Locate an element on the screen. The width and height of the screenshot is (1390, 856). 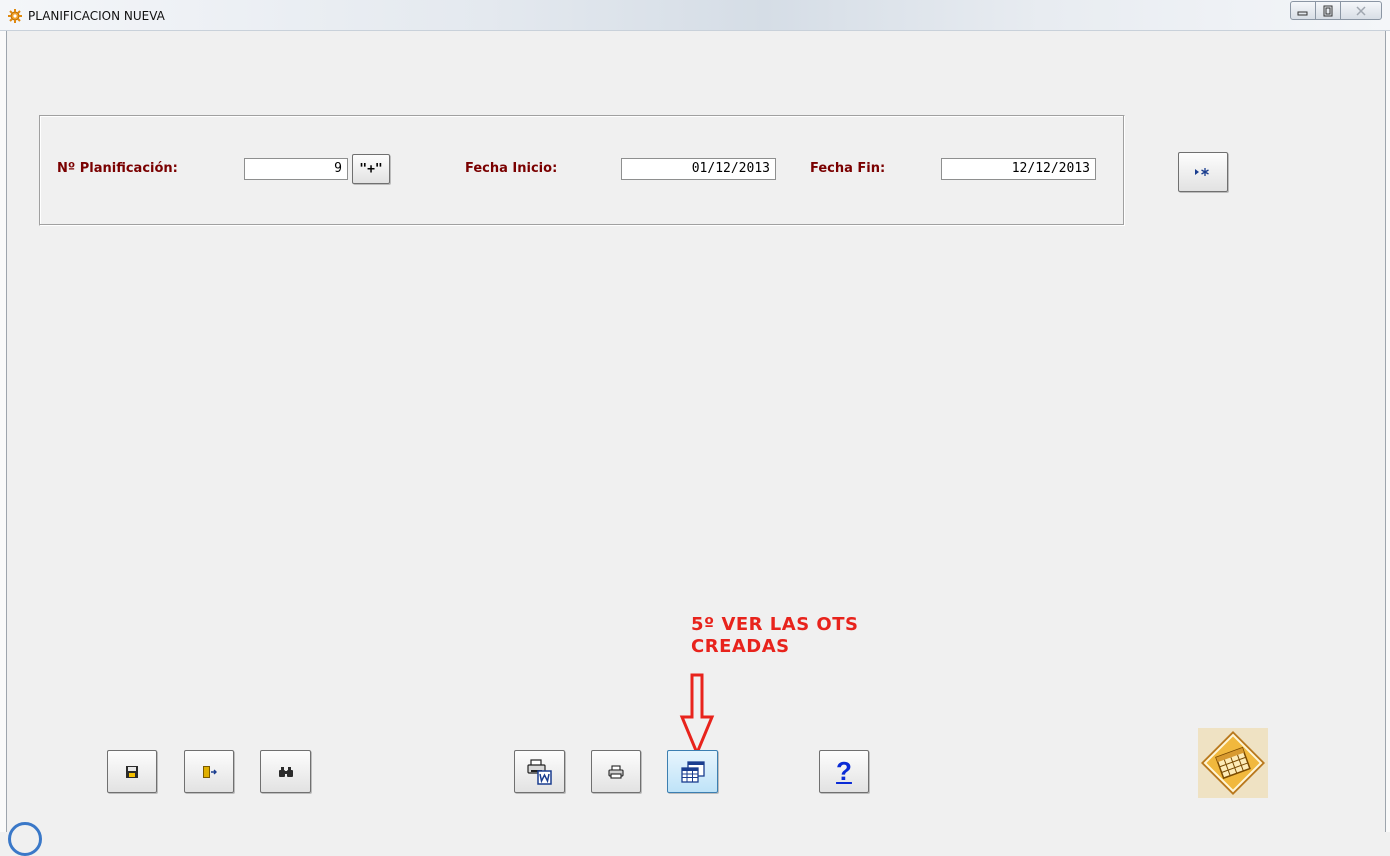
end-date-label: Fecha Fin: is located at coordinates (848, 168).